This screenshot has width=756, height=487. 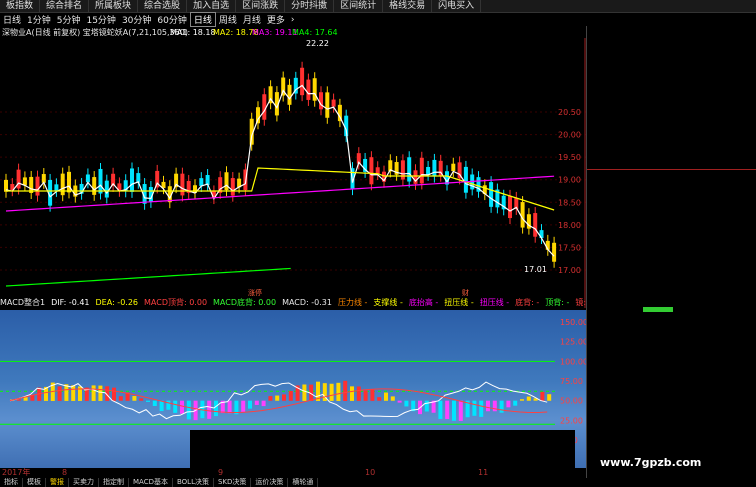 I want to click on period-button: 60分钟, so click(x=171, y=19).